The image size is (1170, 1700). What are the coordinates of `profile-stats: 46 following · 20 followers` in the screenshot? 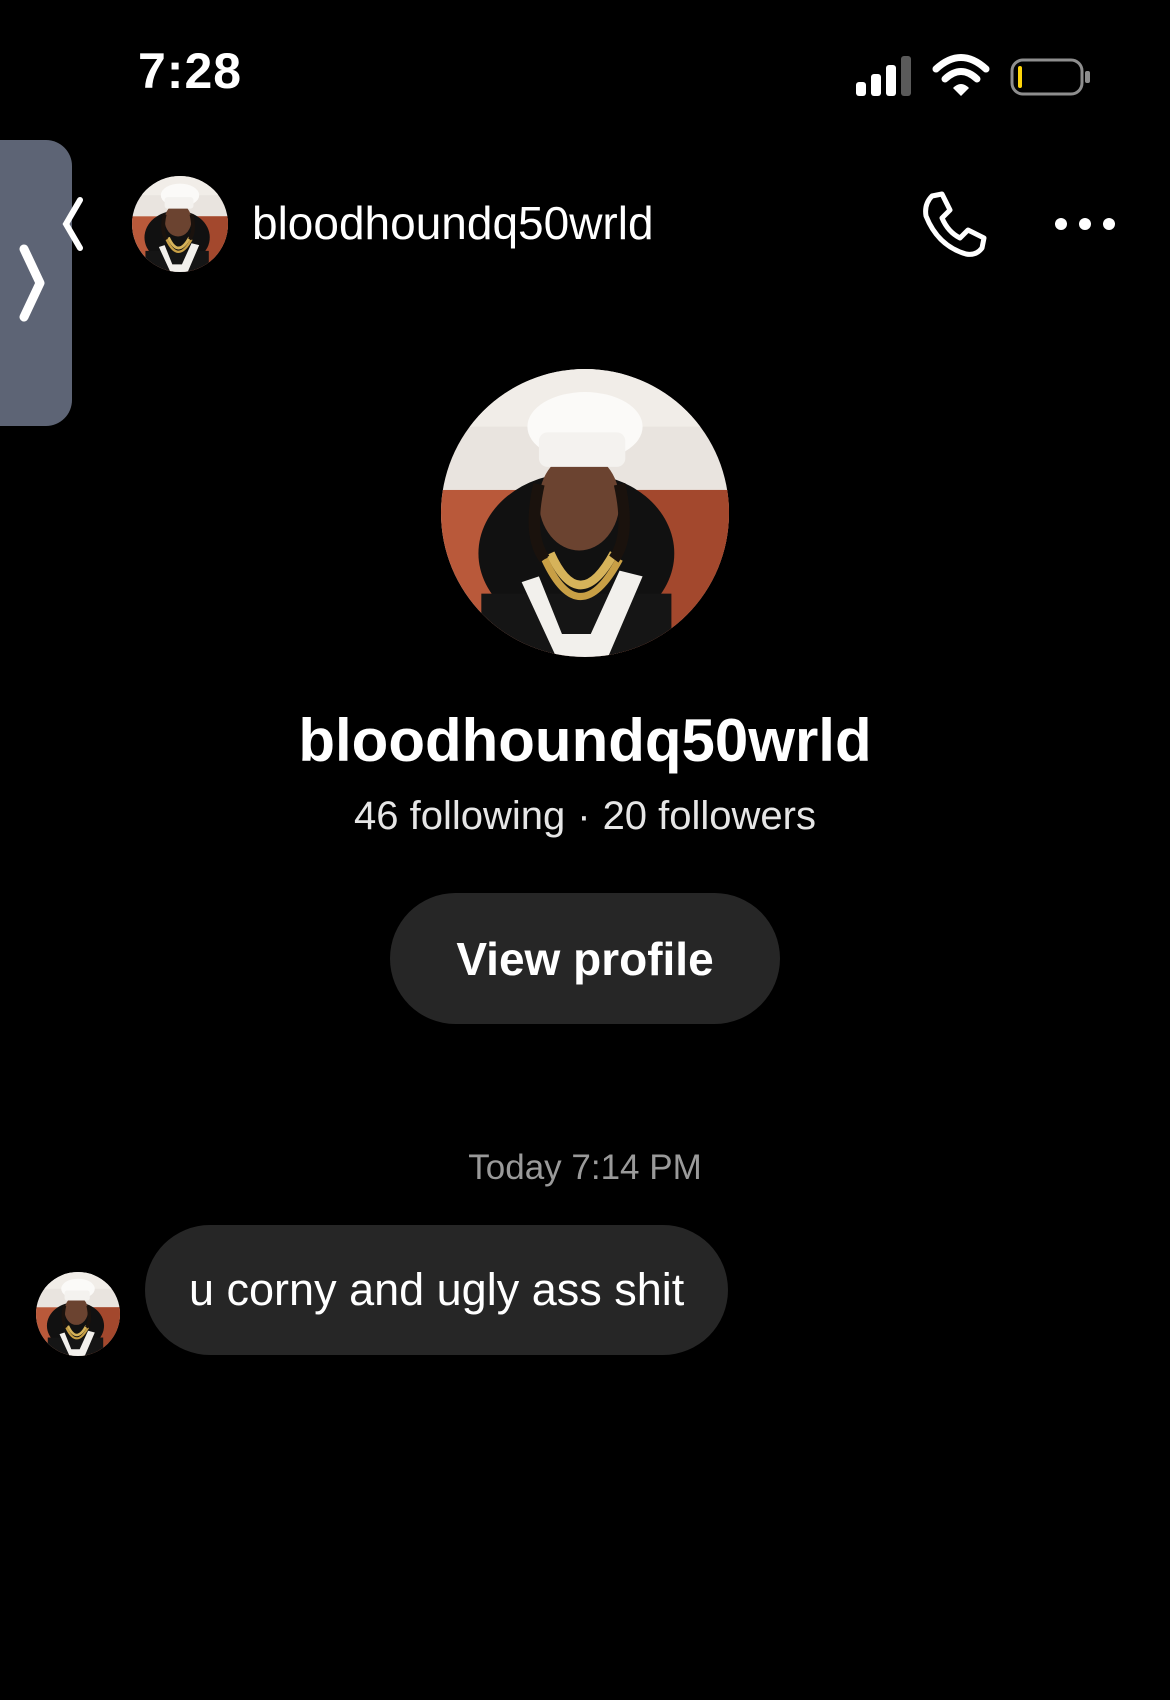 It's located at (585, 816).